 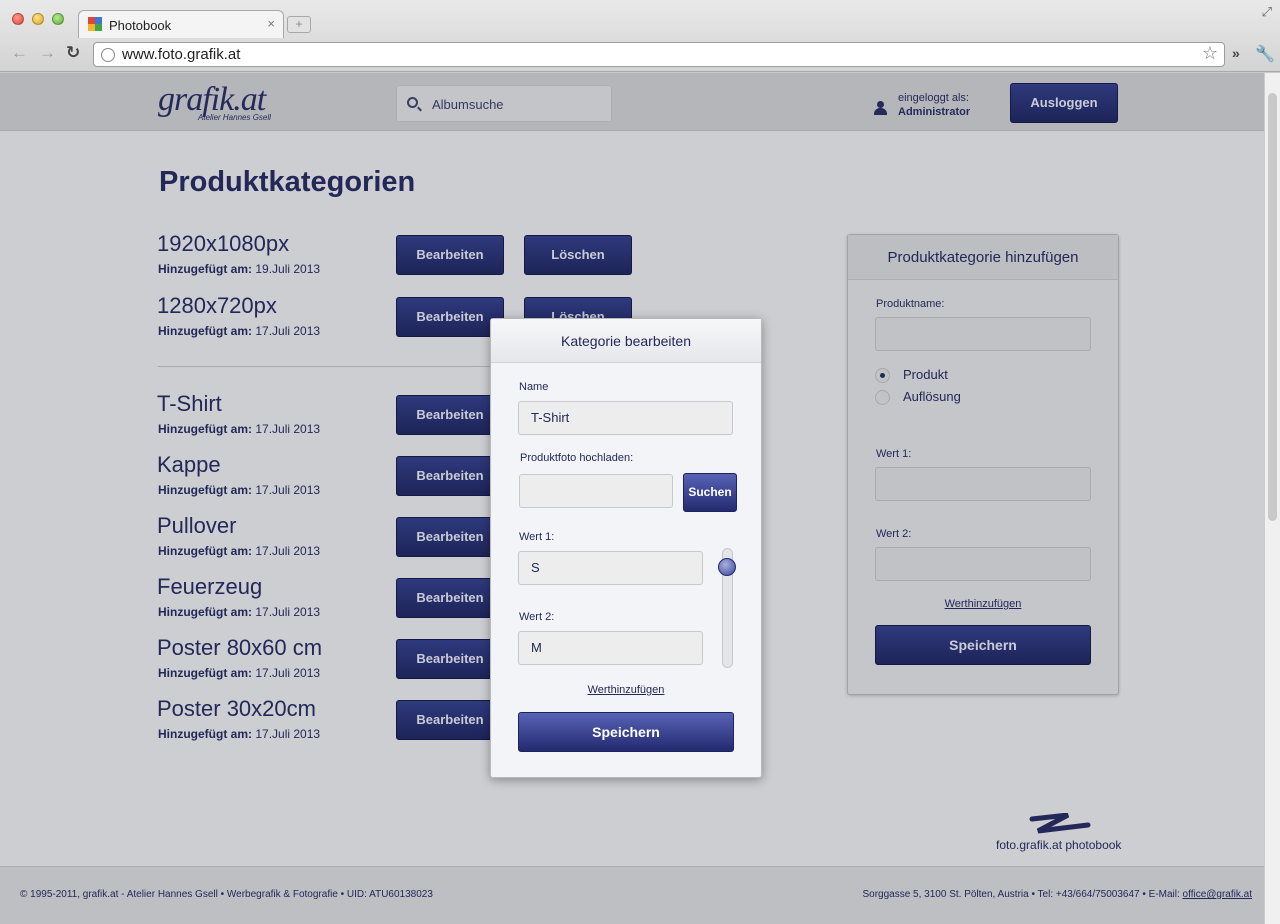 I want to click on product-name-input, so click(x=983, y=334).